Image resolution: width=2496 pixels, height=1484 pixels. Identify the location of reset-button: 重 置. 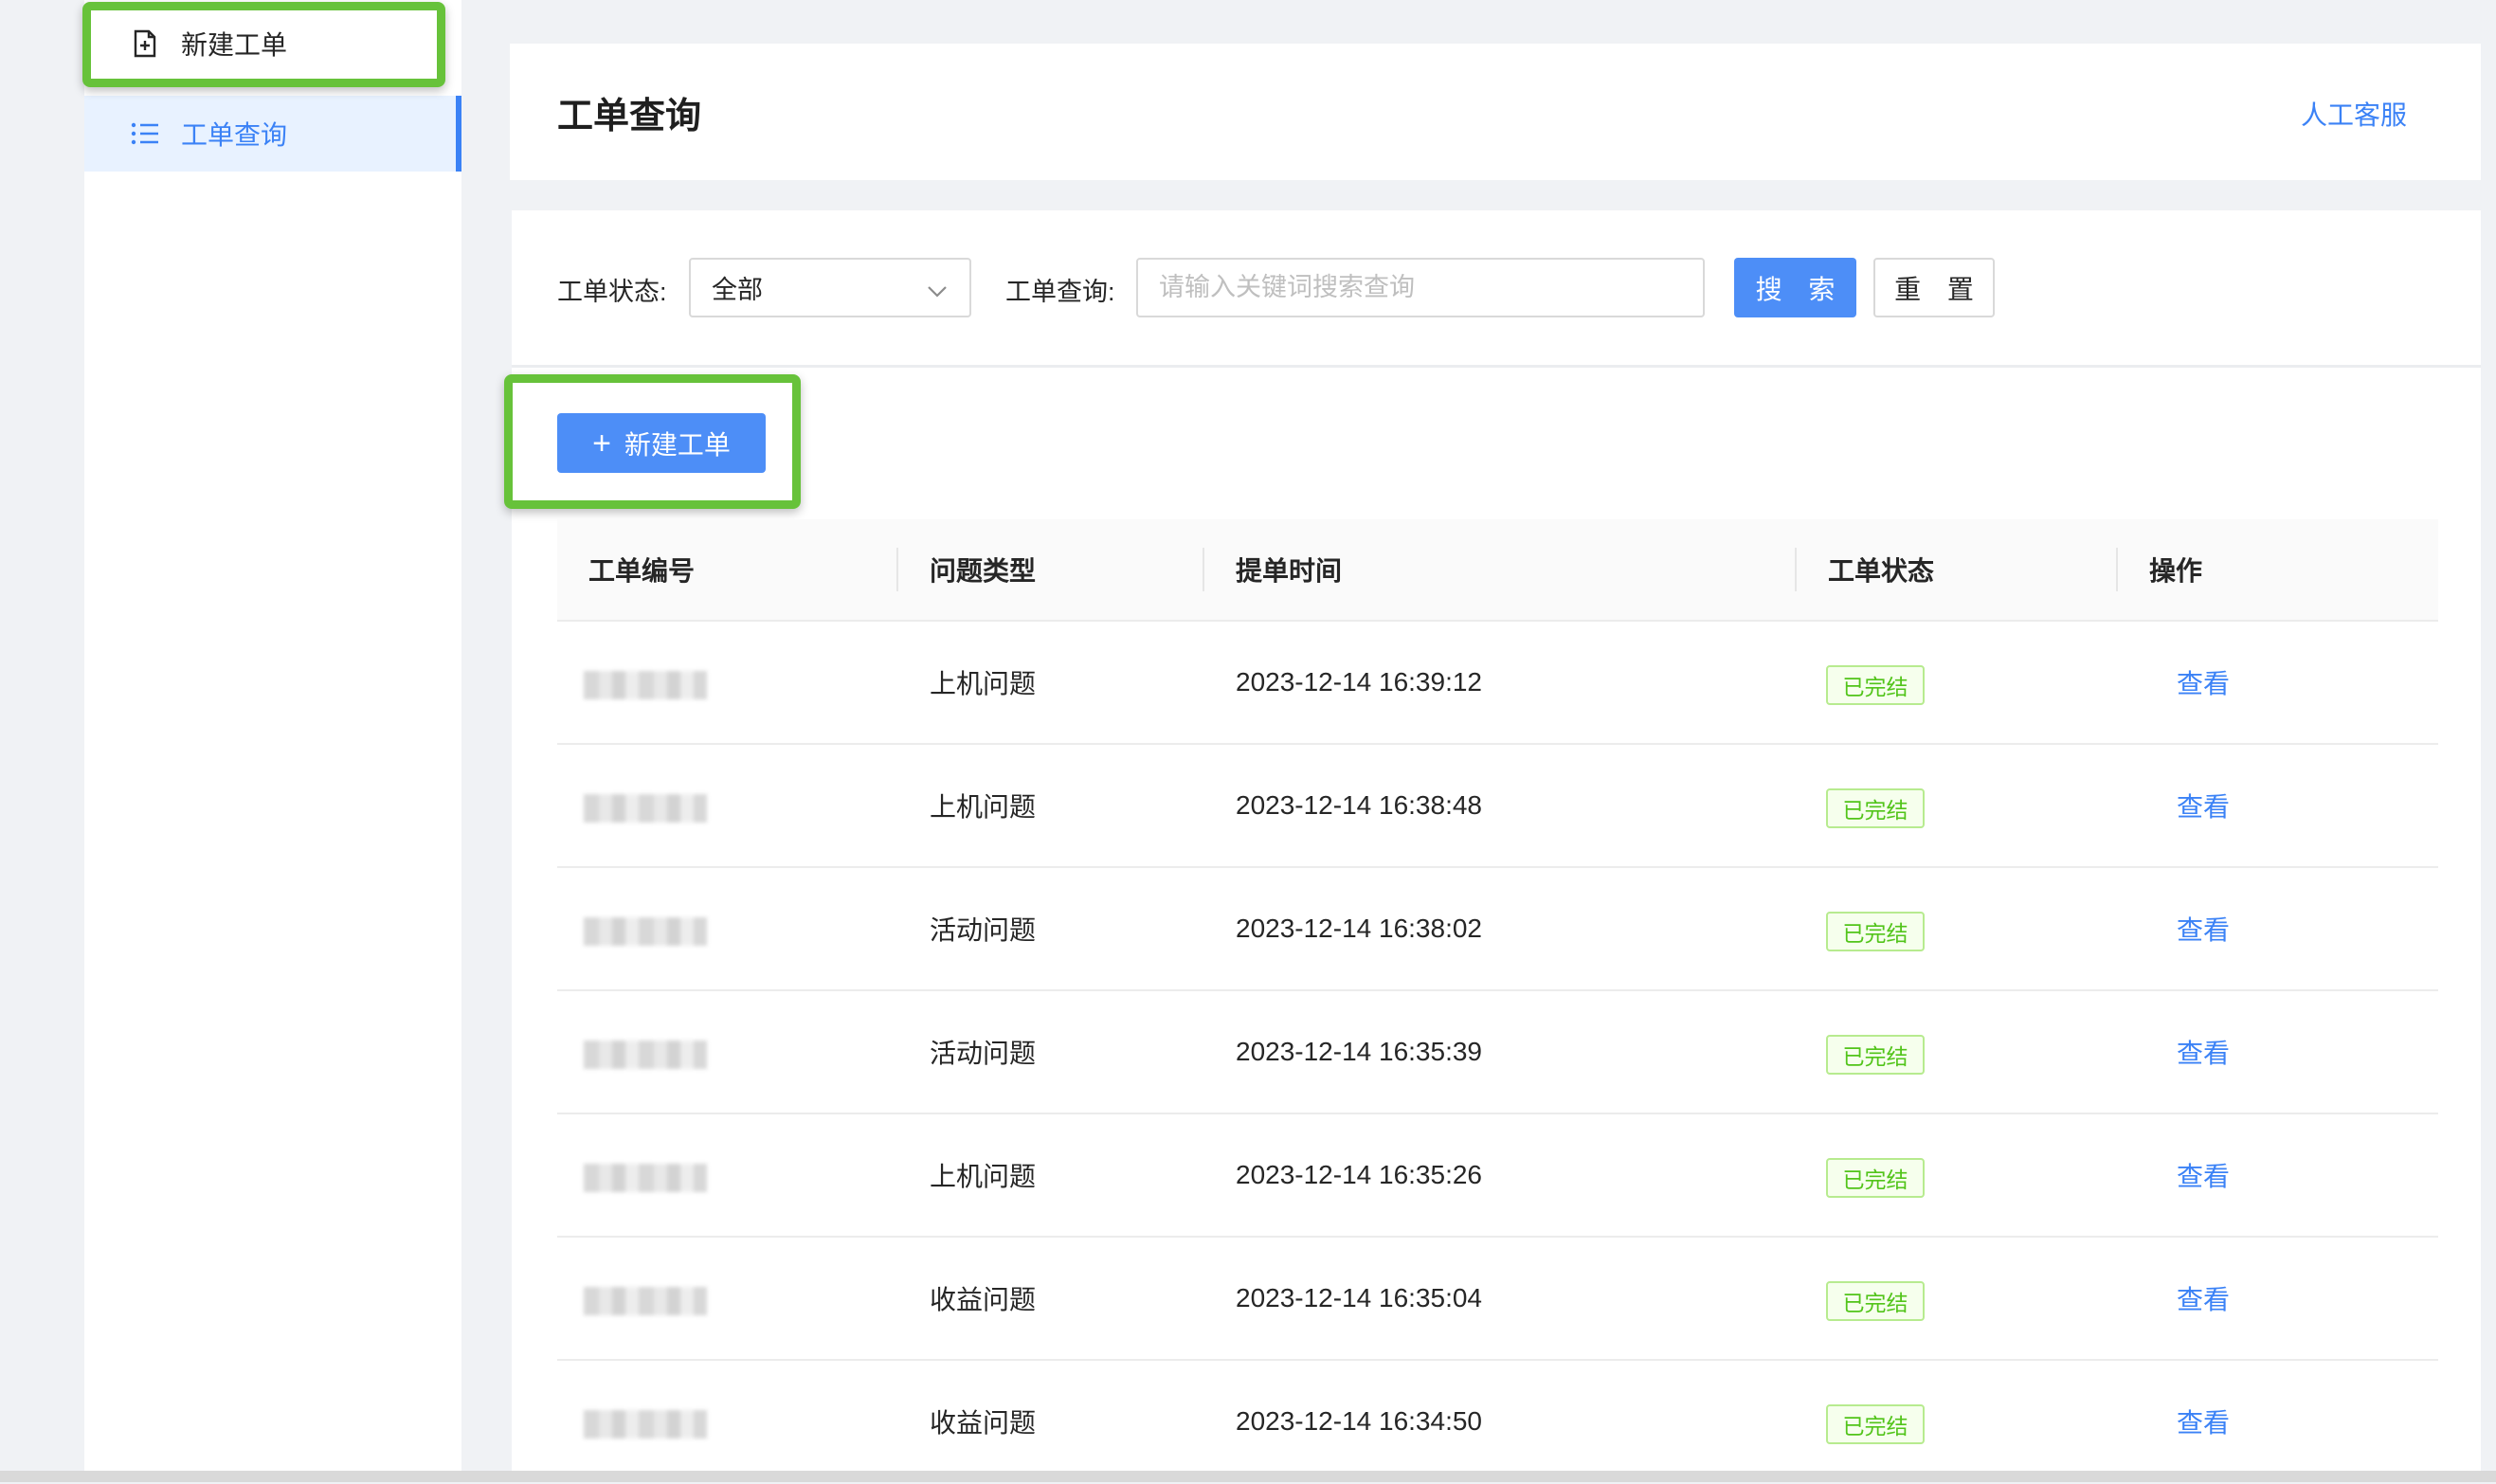
(1934, 287).